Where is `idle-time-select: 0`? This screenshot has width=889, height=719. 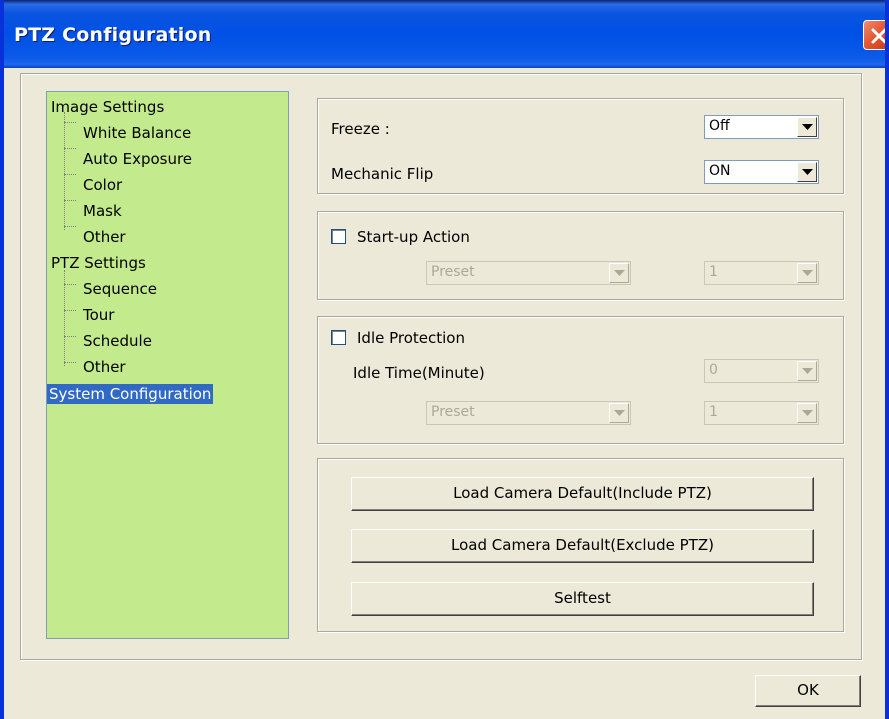 idle-time-select: 0 is located at coordinates (761, 371).